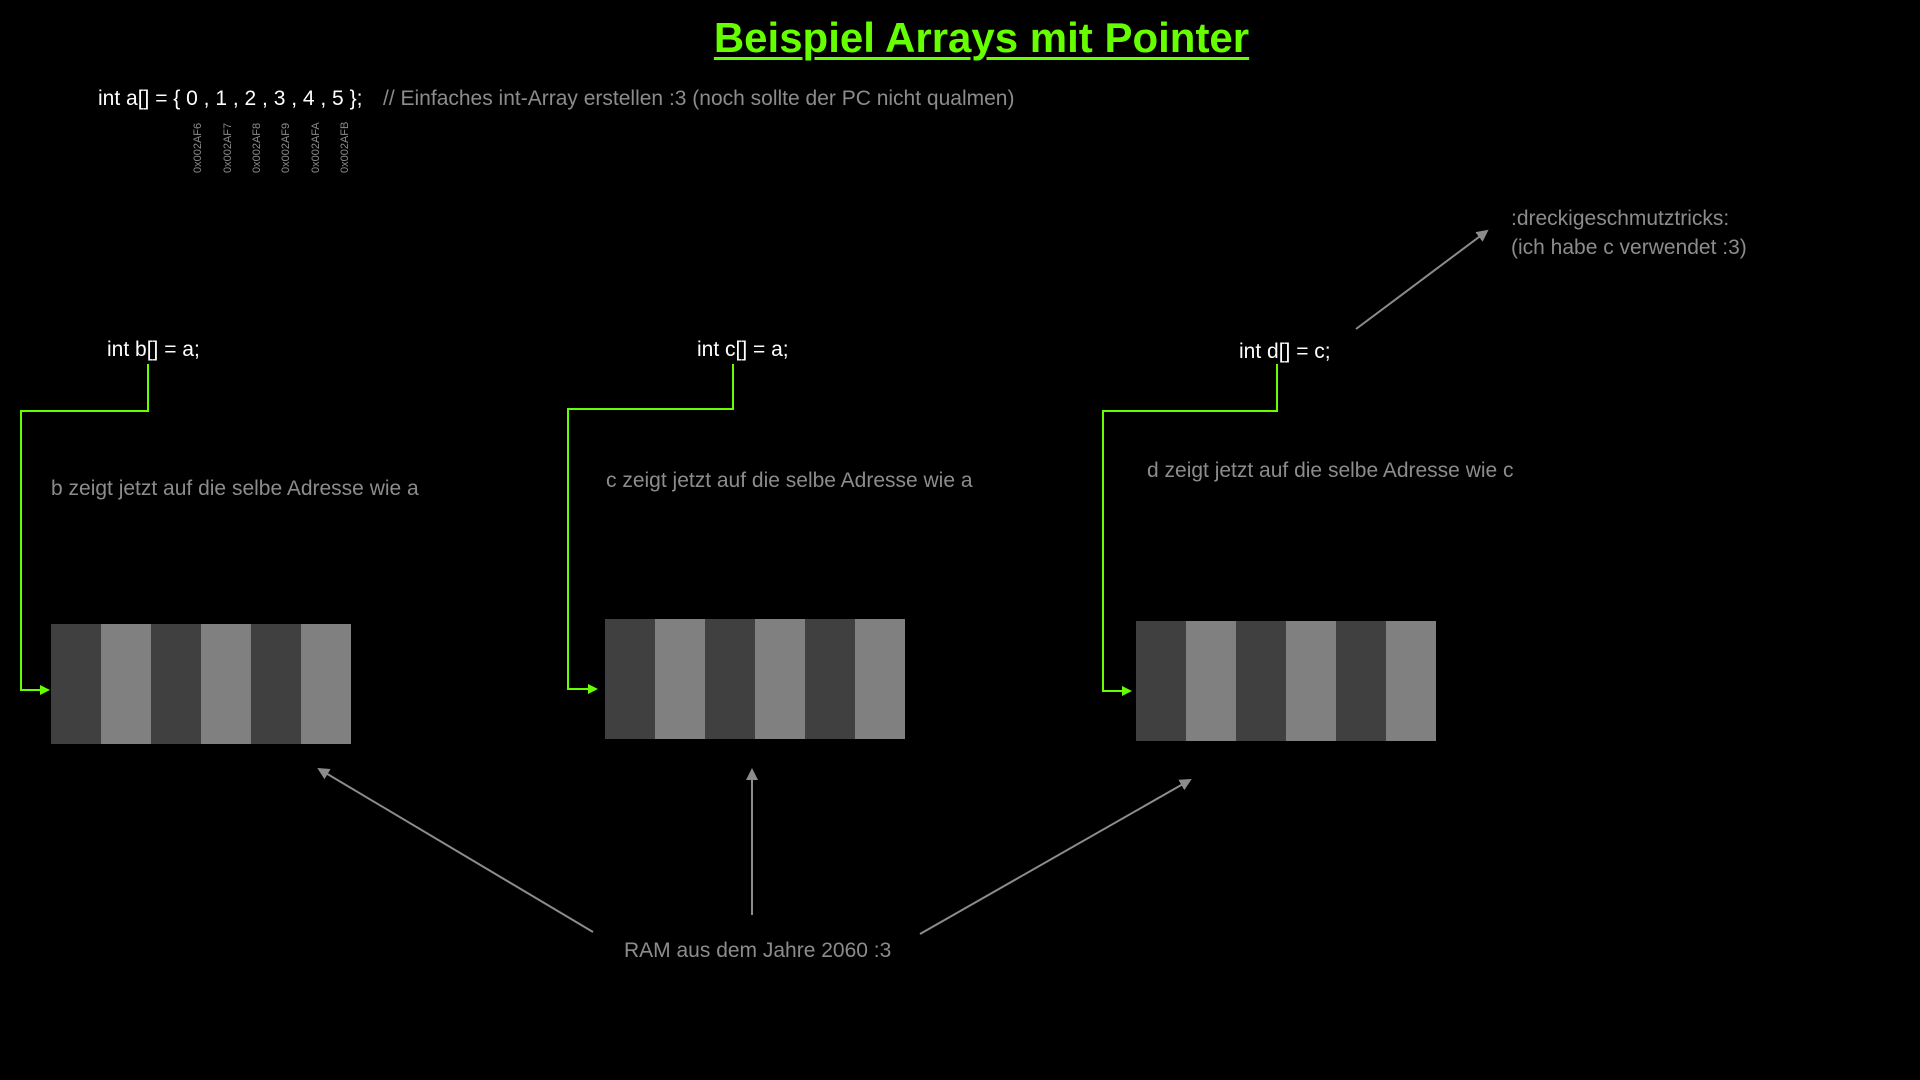  I want to click on pointer-b-connector, so click(84, 529).